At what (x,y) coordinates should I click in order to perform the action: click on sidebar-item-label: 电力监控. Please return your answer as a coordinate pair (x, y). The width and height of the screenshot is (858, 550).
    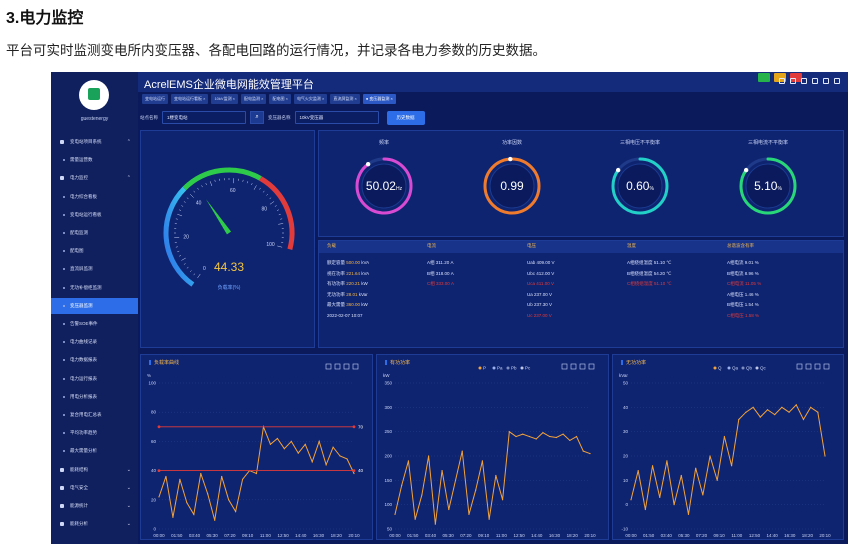
    Looking at the image, I should click on (79, 178).